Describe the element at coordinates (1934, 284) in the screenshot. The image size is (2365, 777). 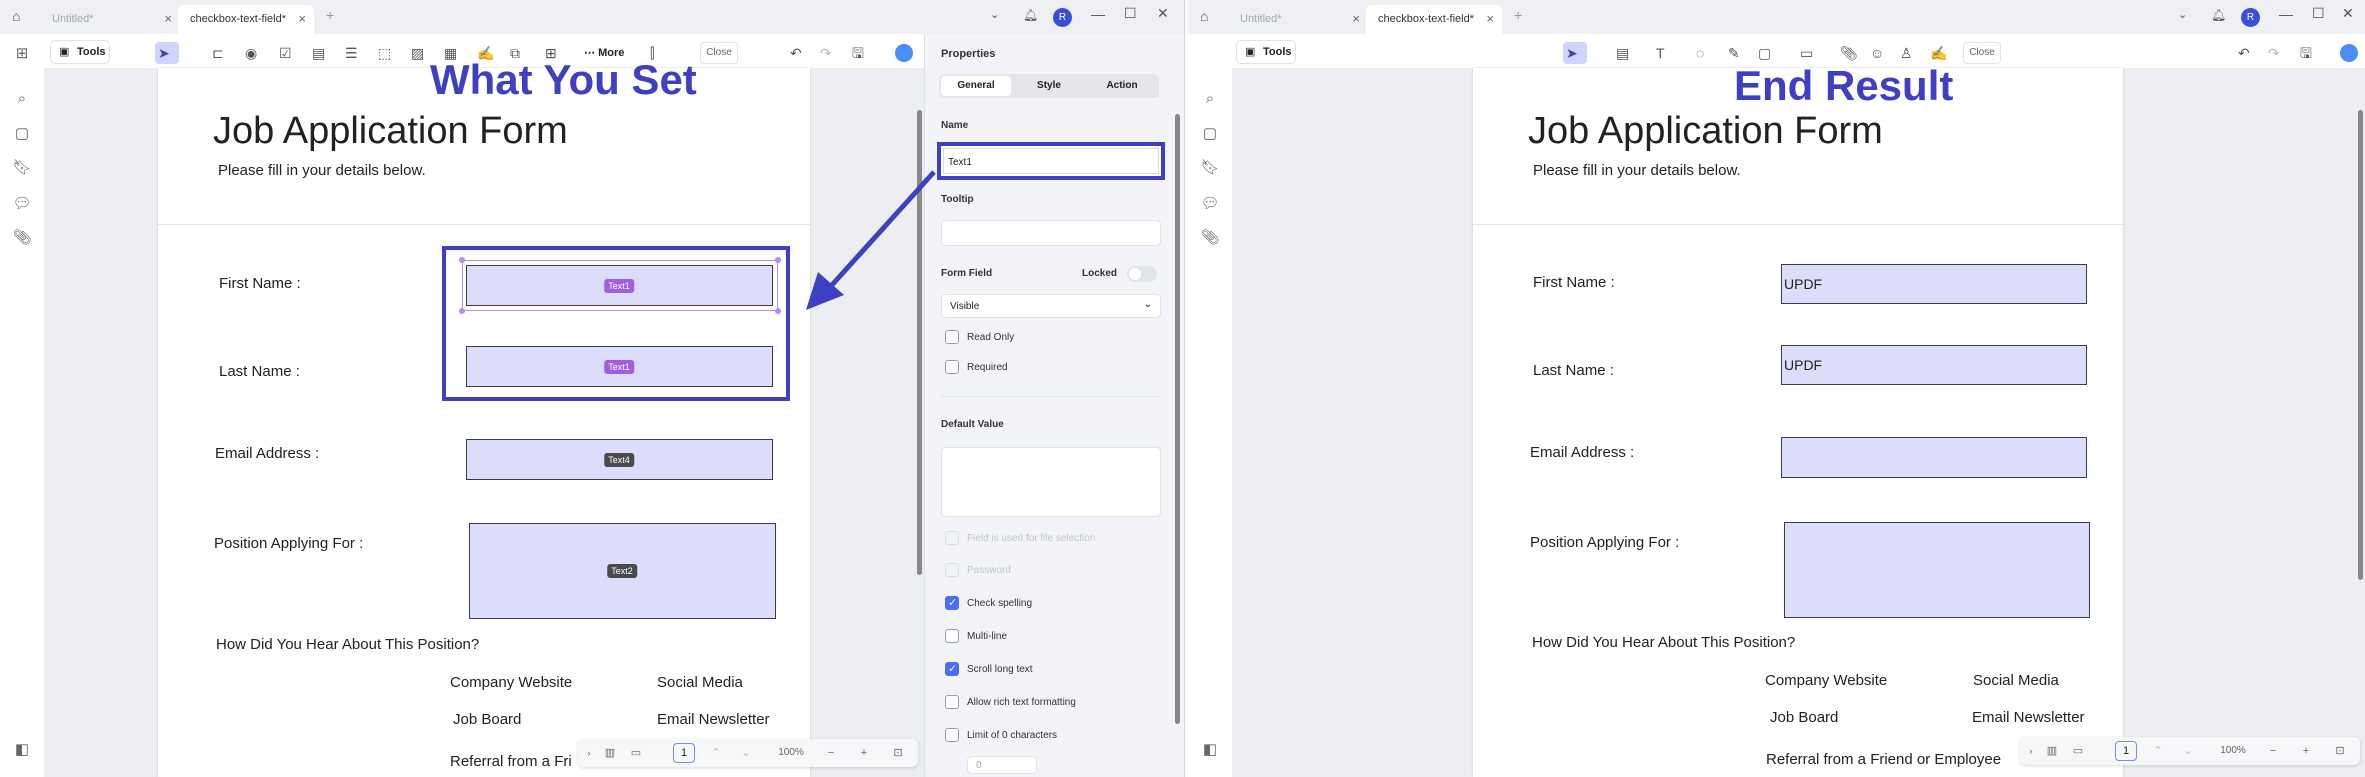
I see `first-name-field: UPDF` at that location.